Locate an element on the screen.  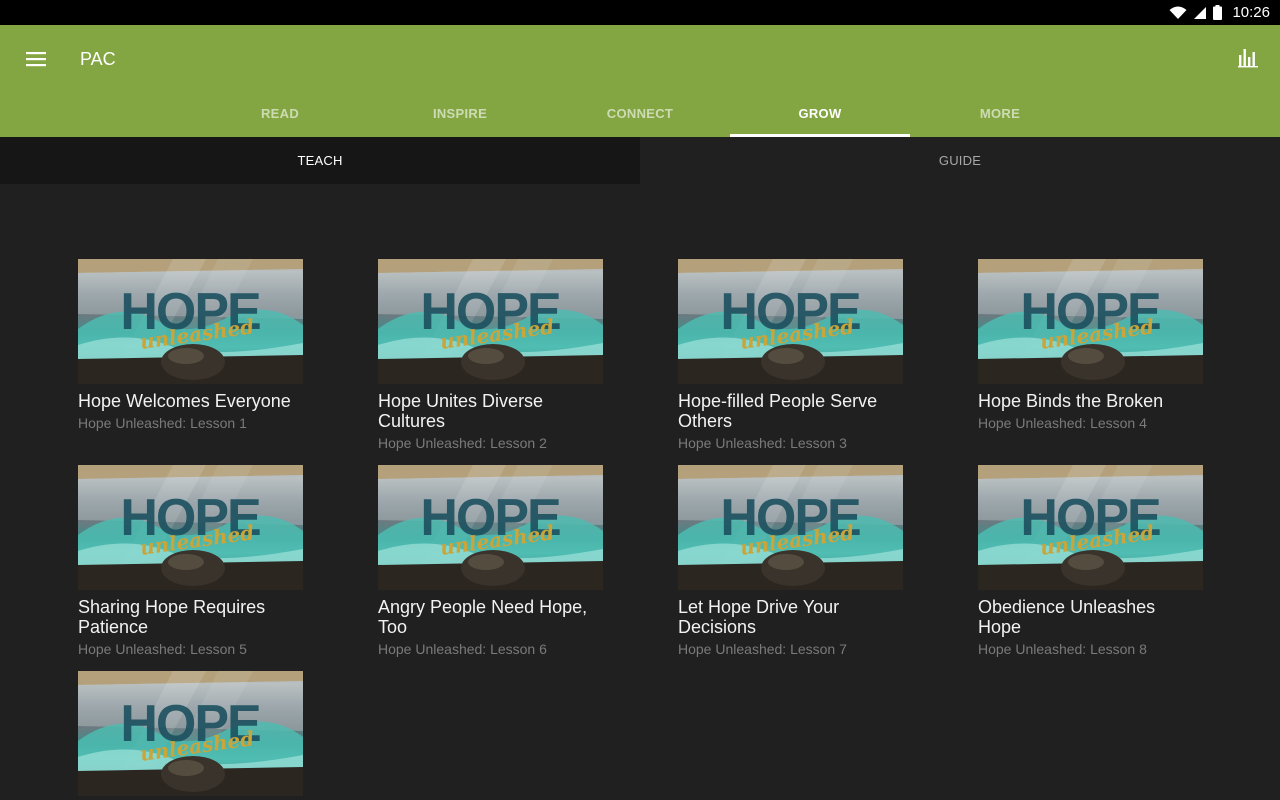
status-icons: 10:26 is located at coordinates (1219, 12).